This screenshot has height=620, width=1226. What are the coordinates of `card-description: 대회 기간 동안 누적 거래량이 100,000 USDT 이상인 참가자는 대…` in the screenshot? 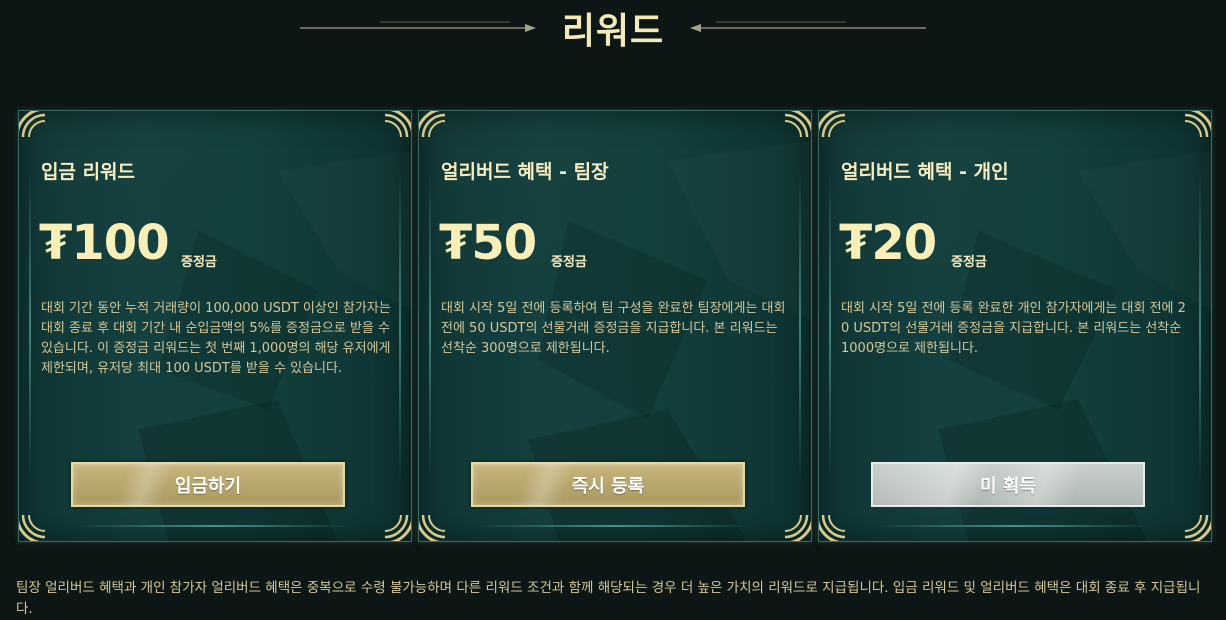 It's located at (216, 338).